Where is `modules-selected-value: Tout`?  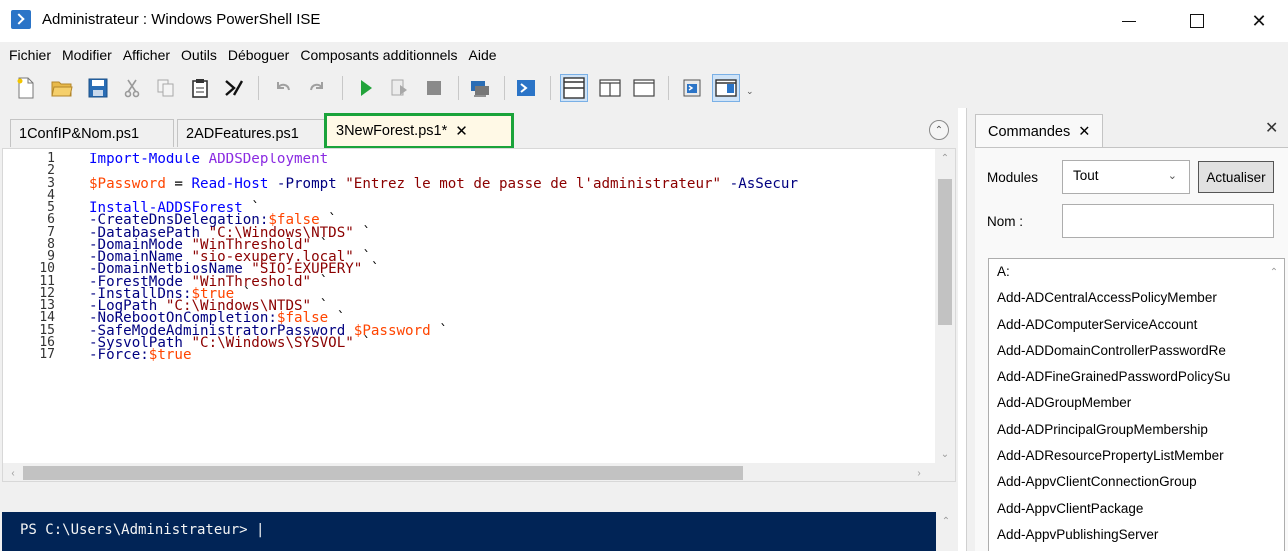
modules-selected-value: Tout is located at coordinates (1086, 175).